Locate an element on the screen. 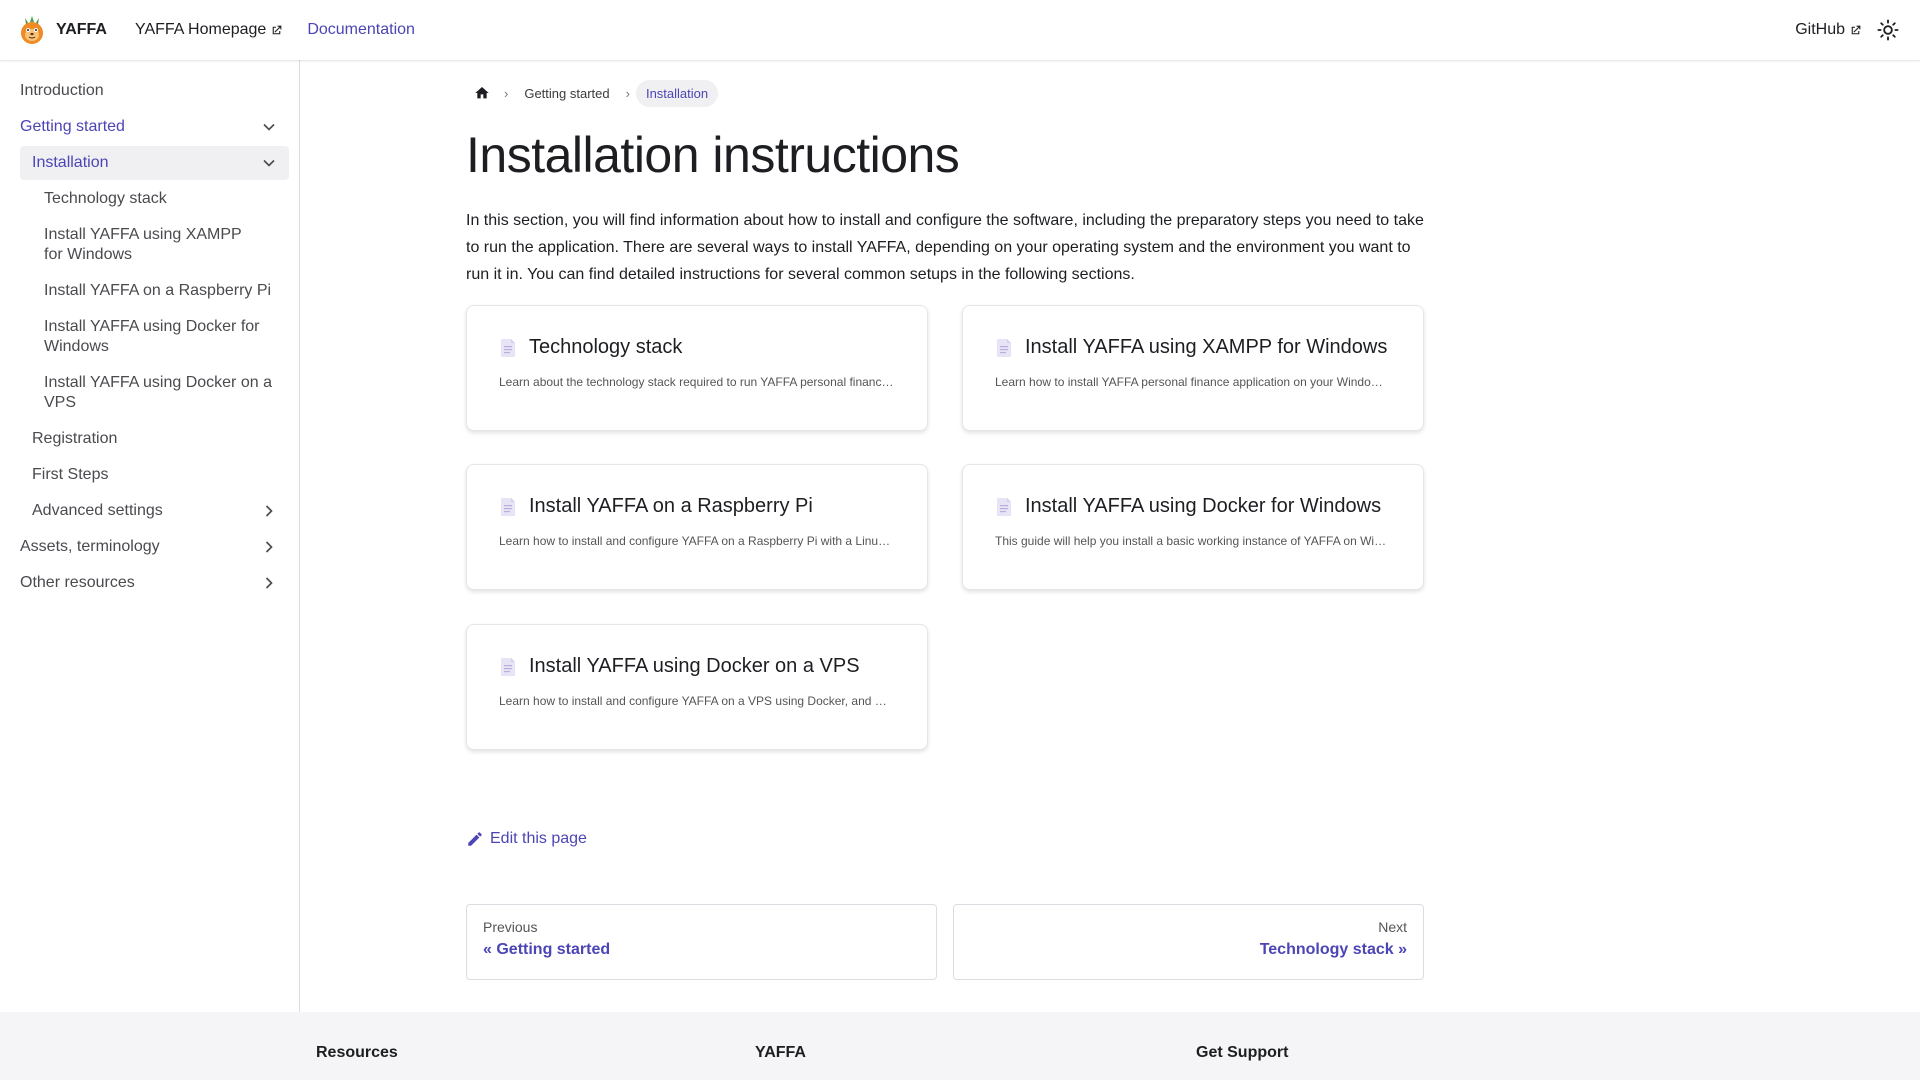 Image resolution: width=1920 pixels, height=1080 pixels. yaffa-logo-icon is located at coordinates (32, 30).